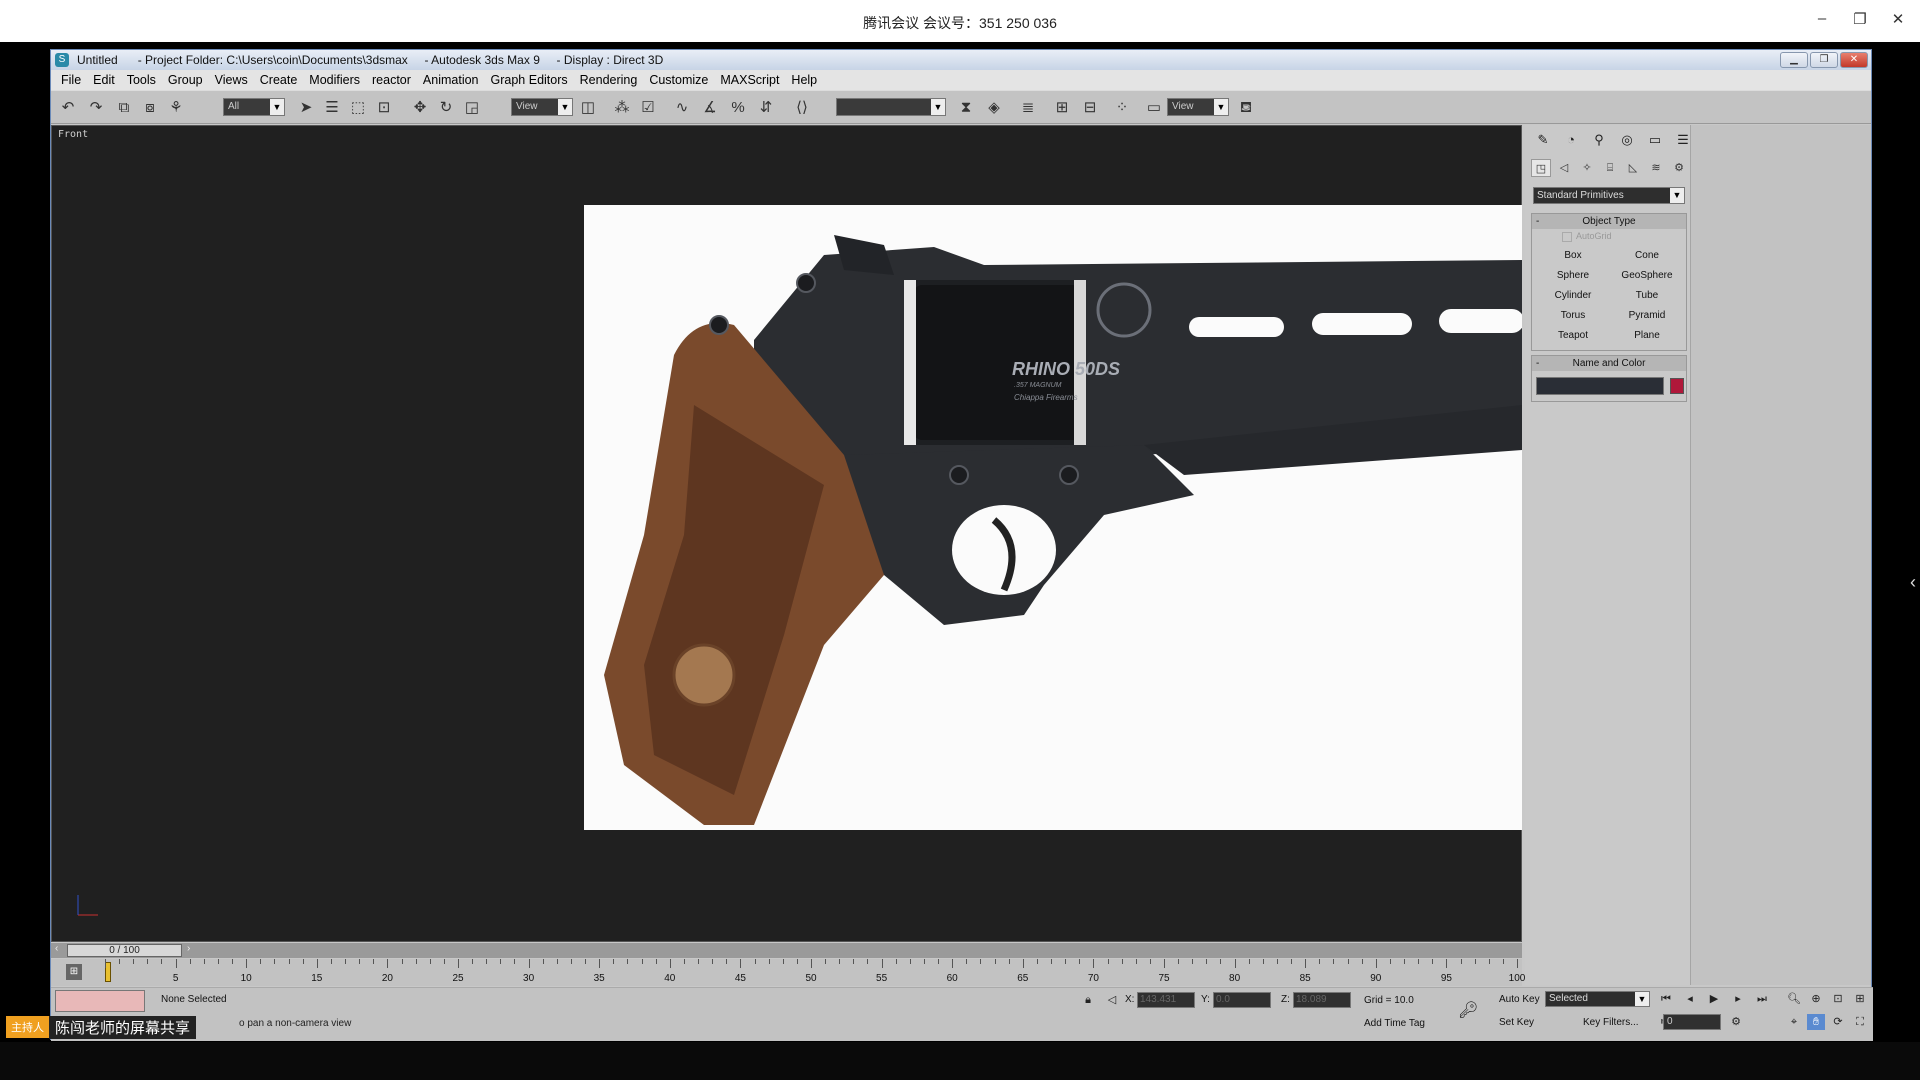 Image resolution: width=1920 pixels, height=1080 pixels. What do you see at coordinates (751, 80) in the screenshot?
I see `menu-maxscript: MAXScript` at bounding box center [751, 80].